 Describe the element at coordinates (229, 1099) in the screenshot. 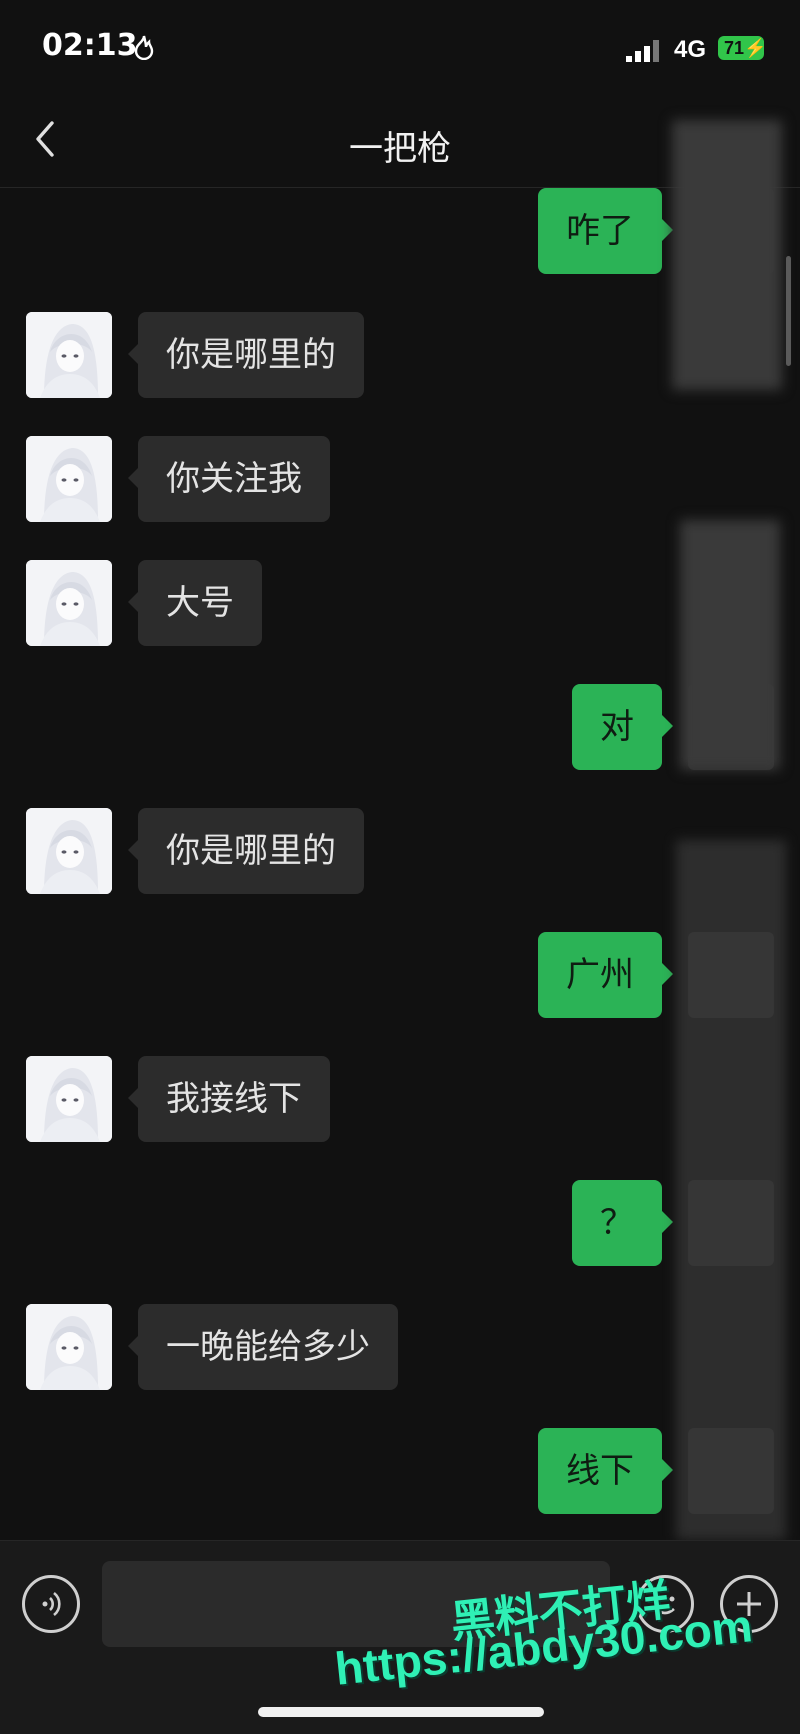

I see `message-bubble: 我接线下` at that location.